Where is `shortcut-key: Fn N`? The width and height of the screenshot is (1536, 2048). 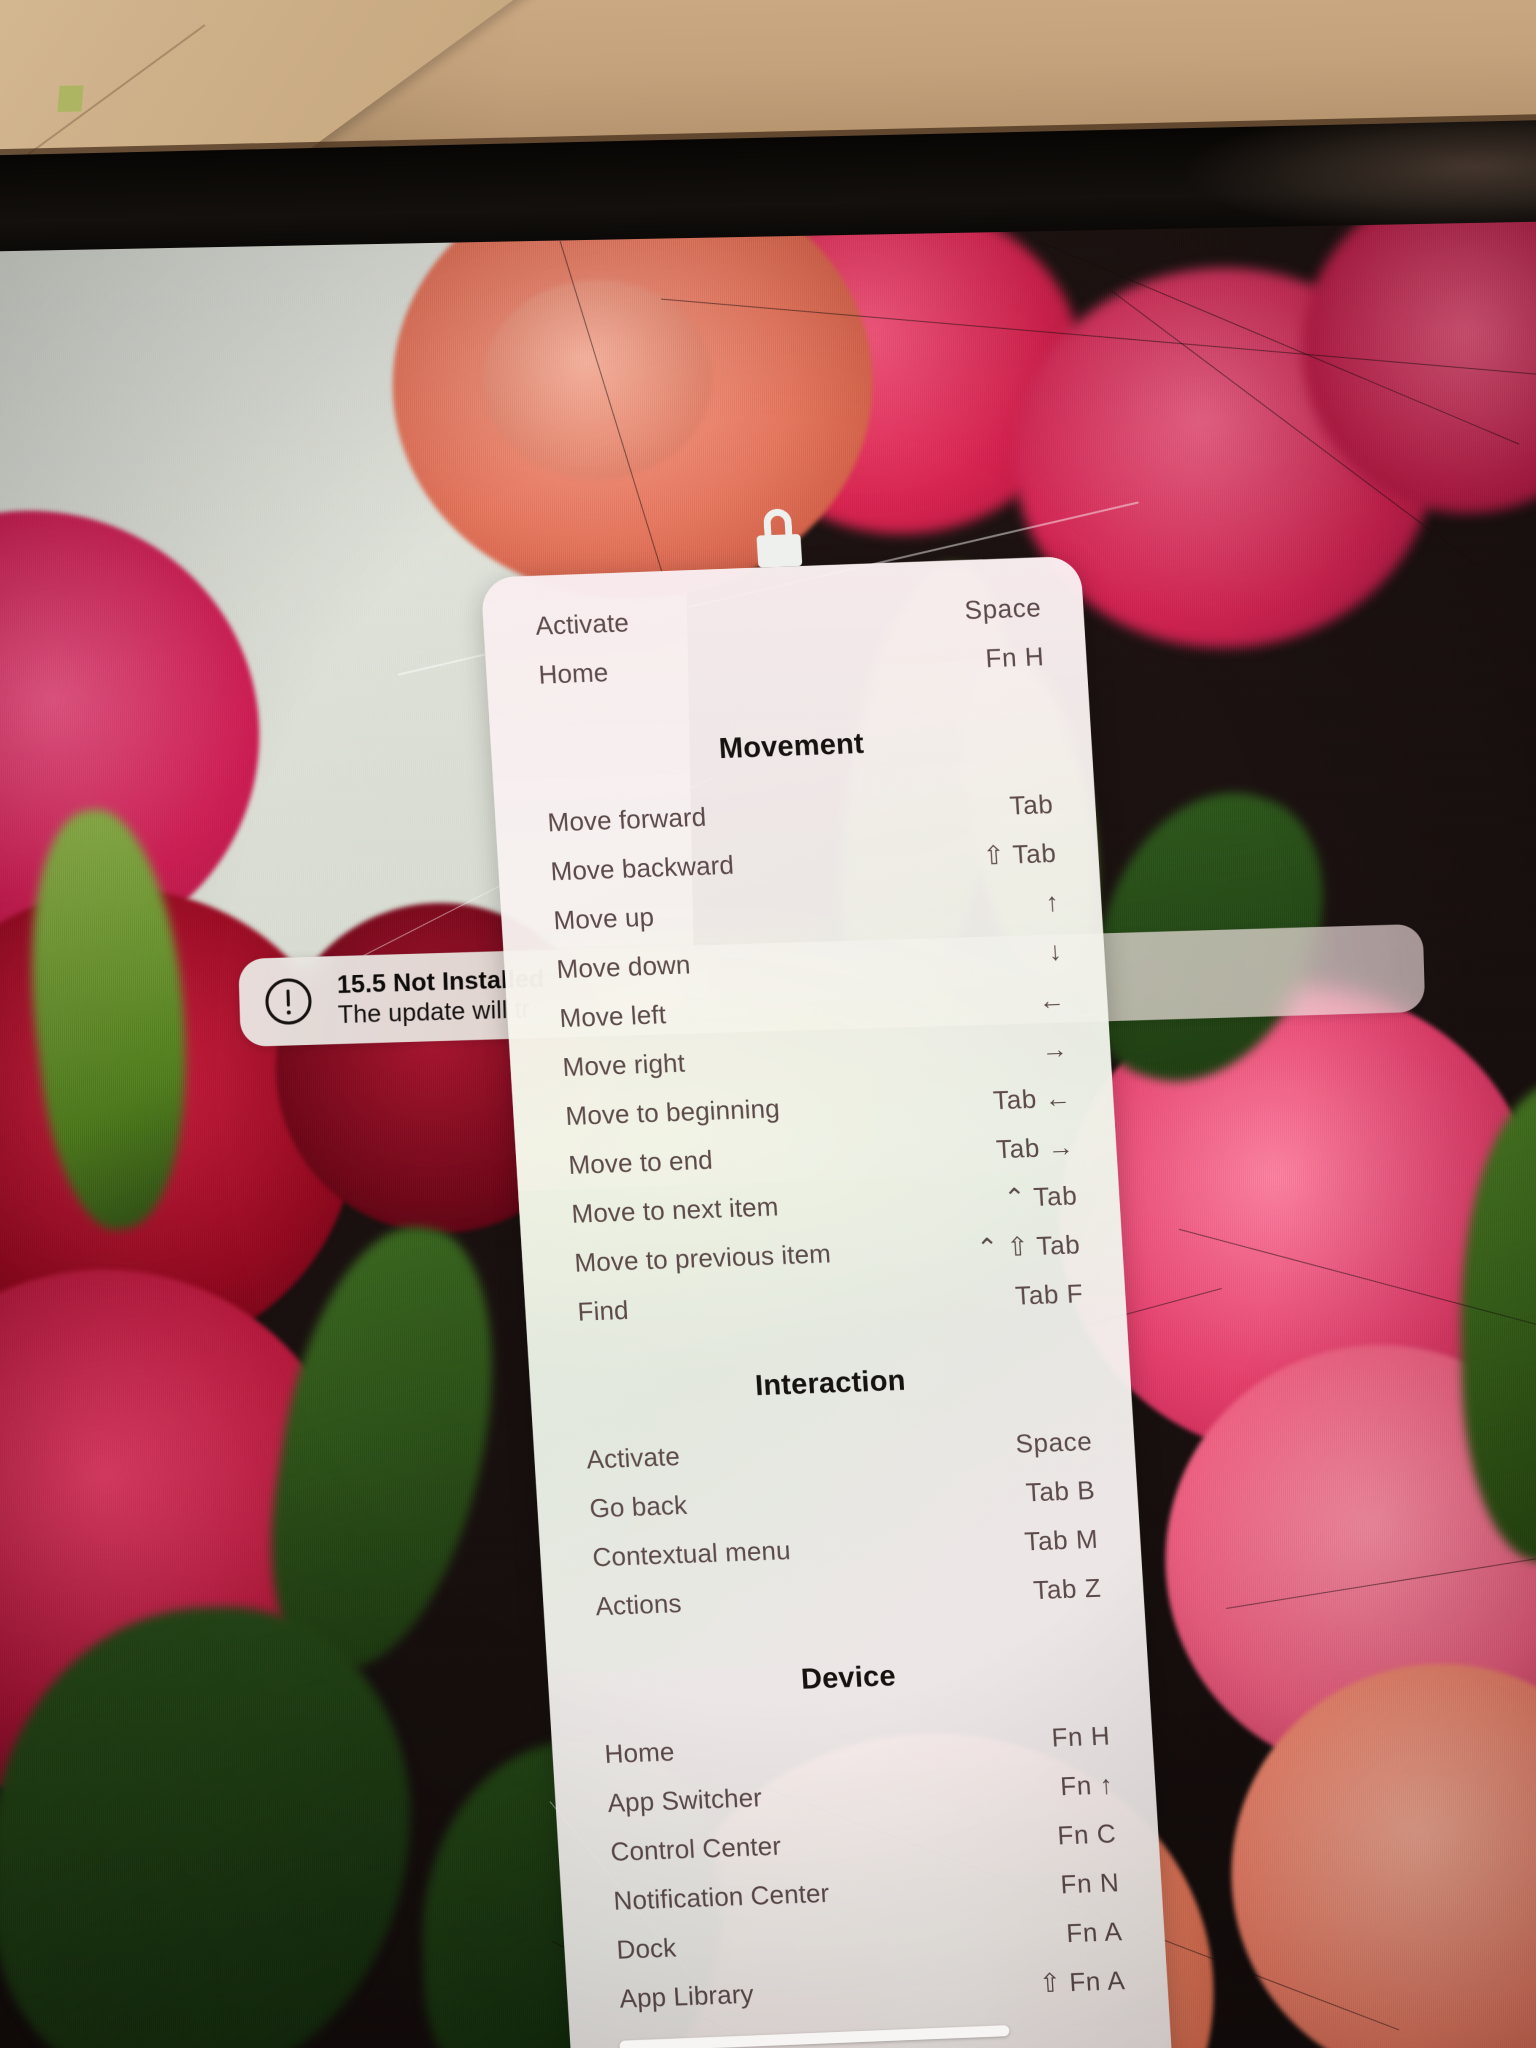
shortcut-key: Fn N is located at coordinates (1090, 1883).